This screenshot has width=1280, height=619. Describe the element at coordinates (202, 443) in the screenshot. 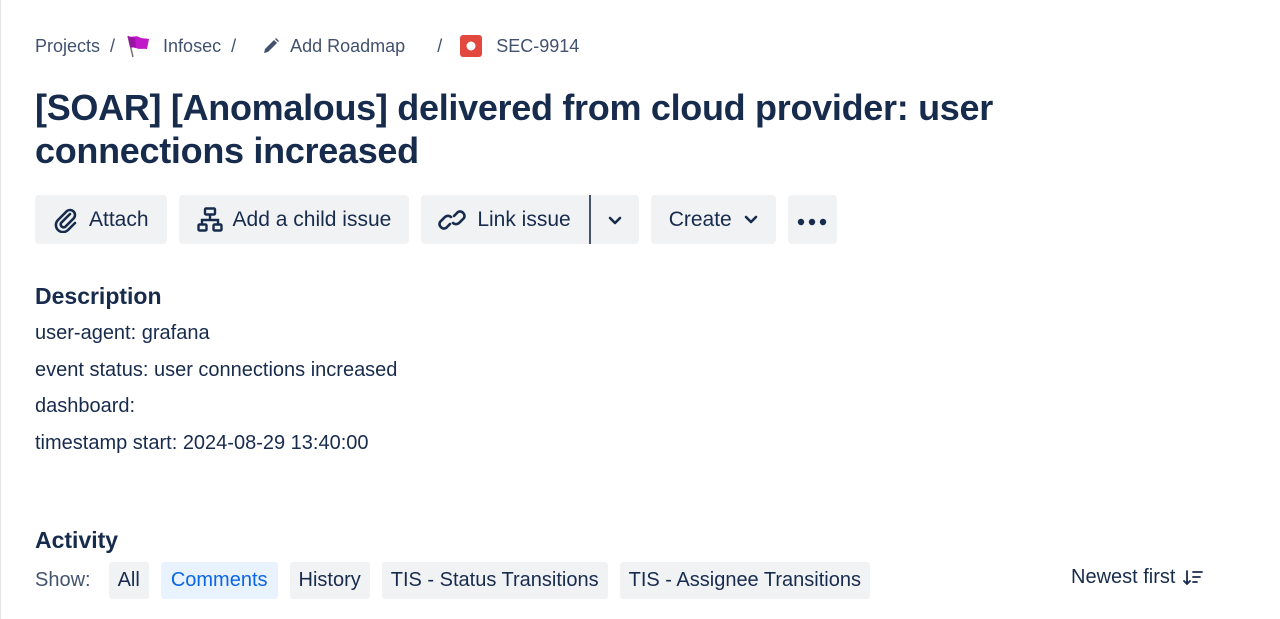

I see `description-line: timestamp start: 2024-08-29 13:40:00` at that location.